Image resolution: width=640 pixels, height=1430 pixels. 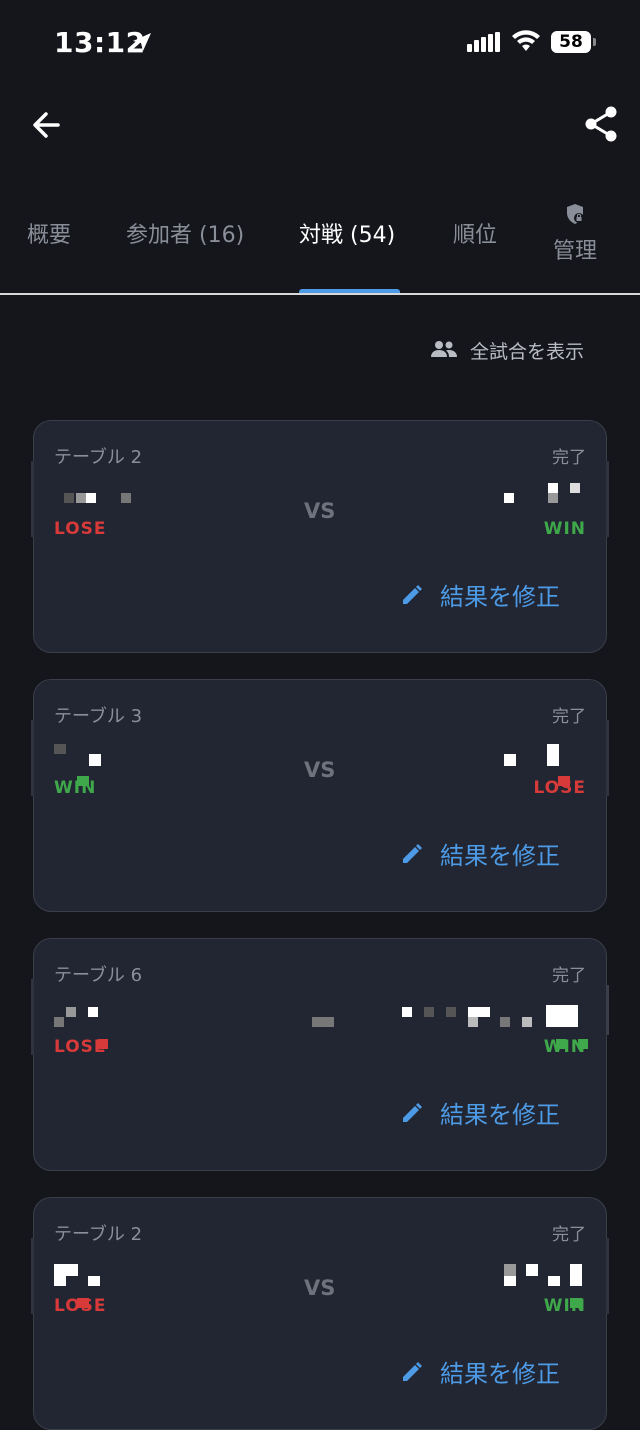 I want to click on tab-admin-label: 管理, so click(x=574, y=251).